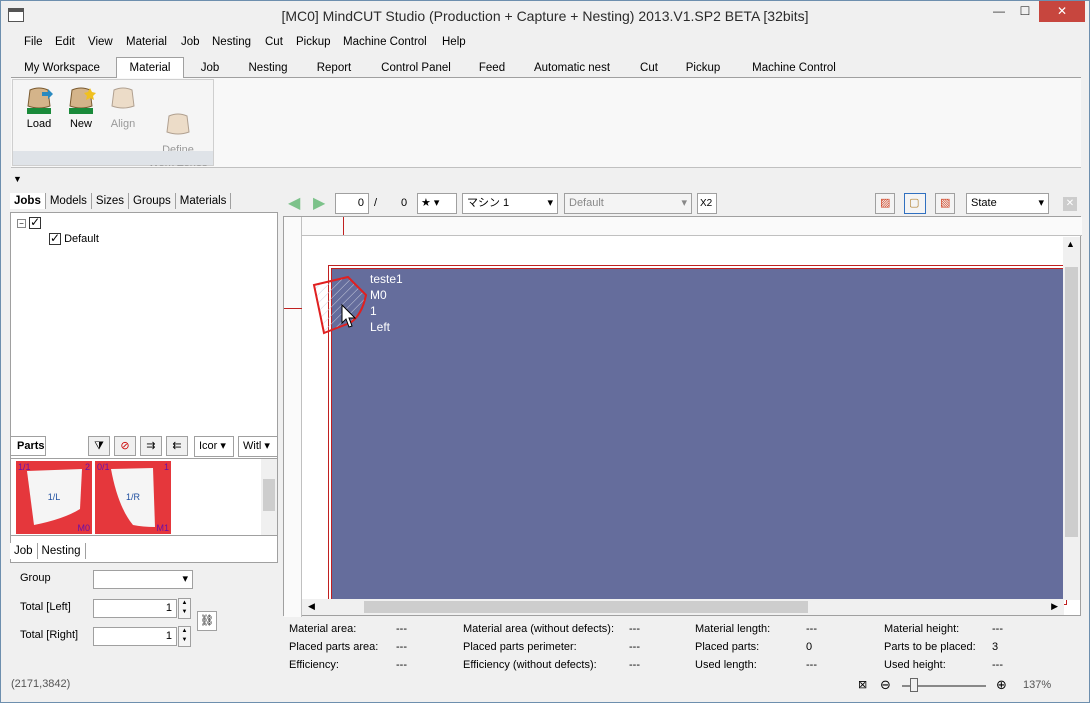 The image size is (1090, 703). What do you see at coordinates (1001, 685) in the screenshot?
I see `zoom-in-icon: ⊕` at bounding box center [1001, 685].